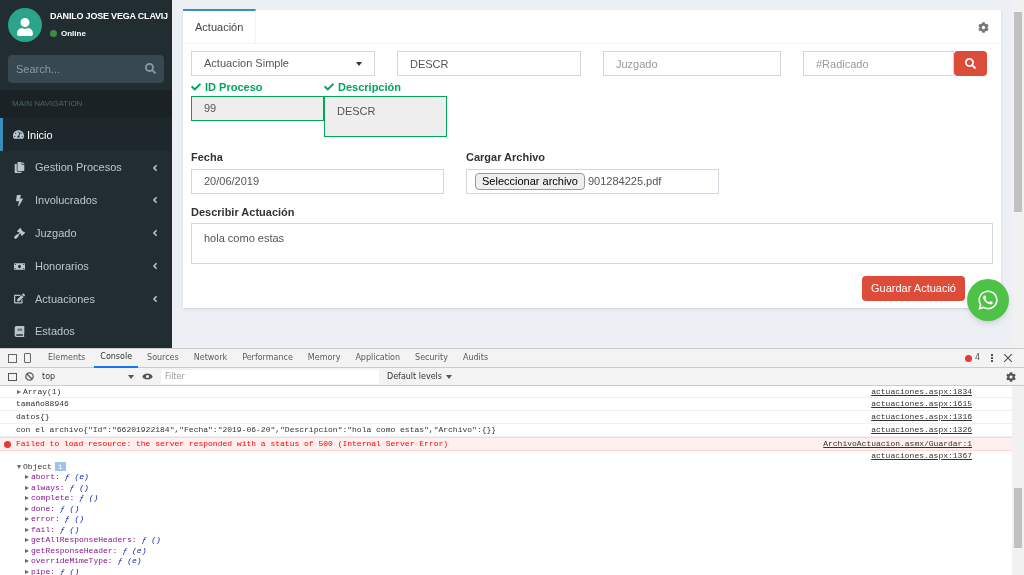 This screenshot has width=1024, height=575. What do you see at coordinates (163, 358) in the screenshot?
I see `devtools-tab: Sources` at bounding box center [163, 358].